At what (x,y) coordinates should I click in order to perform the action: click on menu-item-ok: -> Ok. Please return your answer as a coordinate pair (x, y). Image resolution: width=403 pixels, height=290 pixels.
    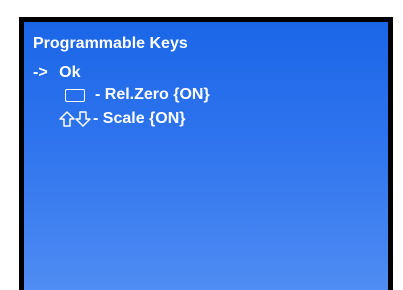
    Looking at the image, I should click on (56, 73).